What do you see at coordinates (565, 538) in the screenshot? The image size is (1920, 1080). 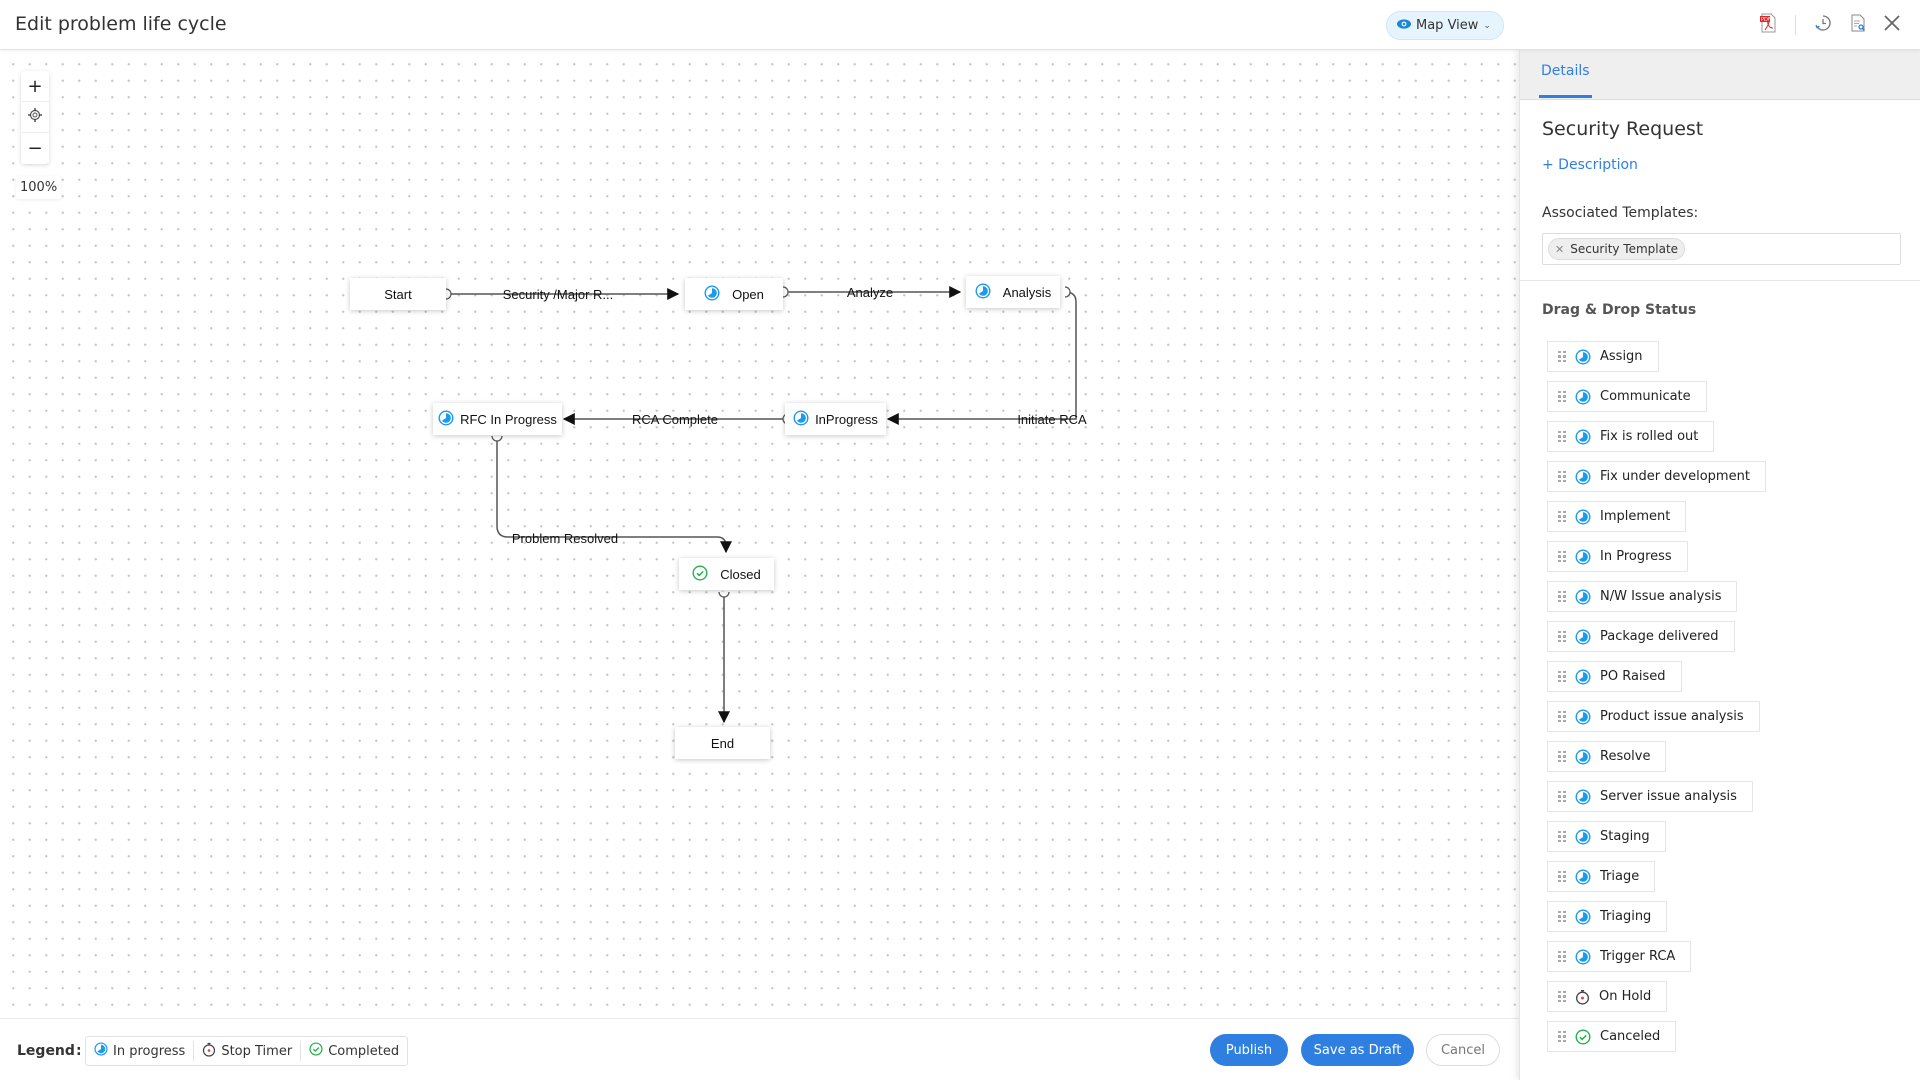 I see `transition-label: Problem Resolved` at bounding box center [565, 538].